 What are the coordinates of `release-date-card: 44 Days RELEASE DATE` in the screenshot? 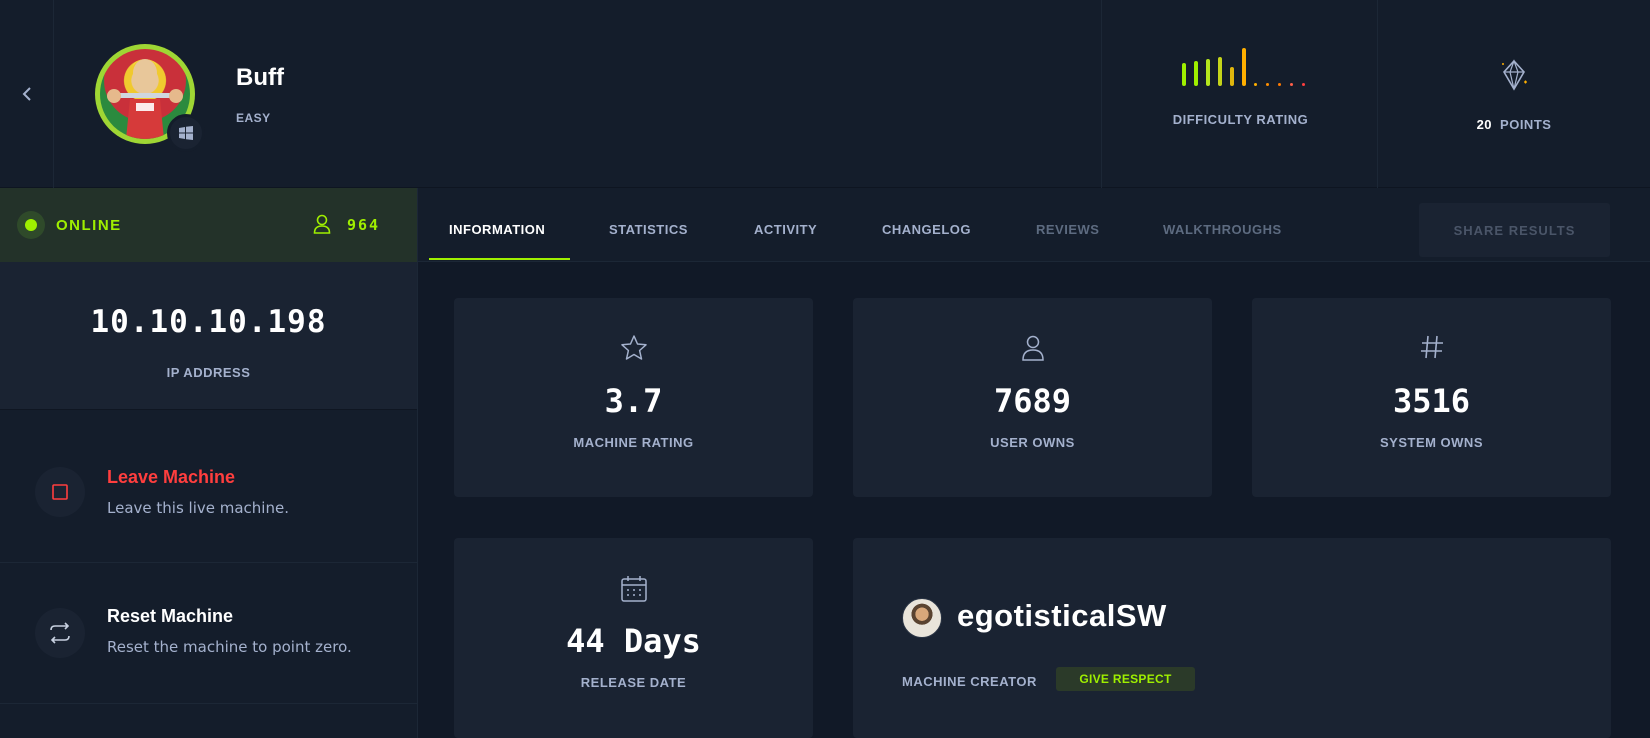 It's located at (633, 638).